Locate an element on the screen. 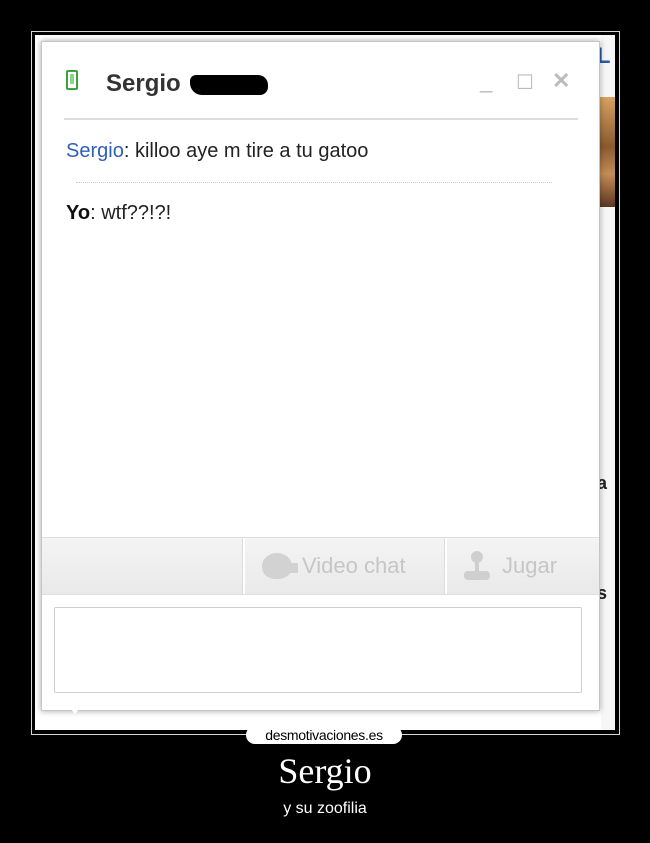 This screenshot has width=650, height=843. chat-message: Yo: wtf??!?! is located at coordinates (118, 213).